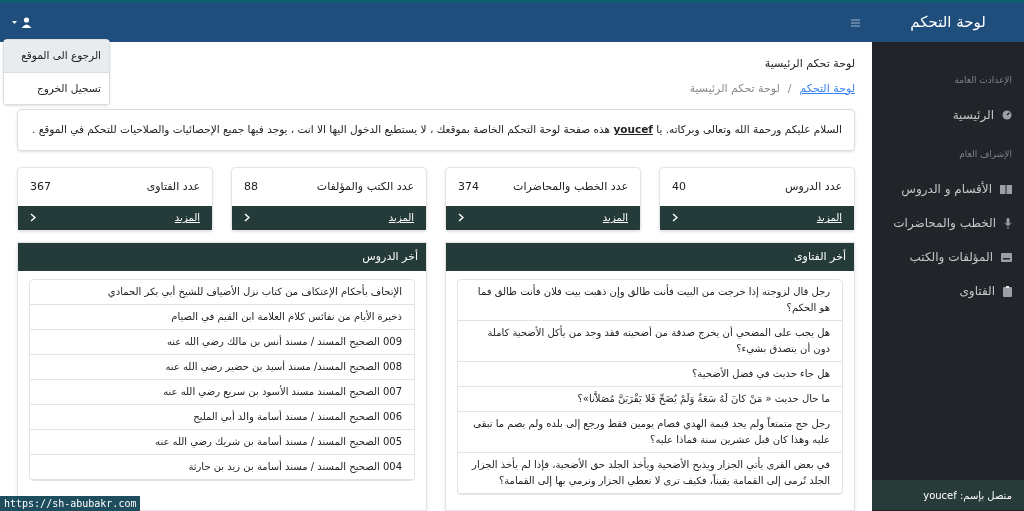  I want to click on list-item: هل جاء حديث في فضل الأضحية؟, so click(650, 374).